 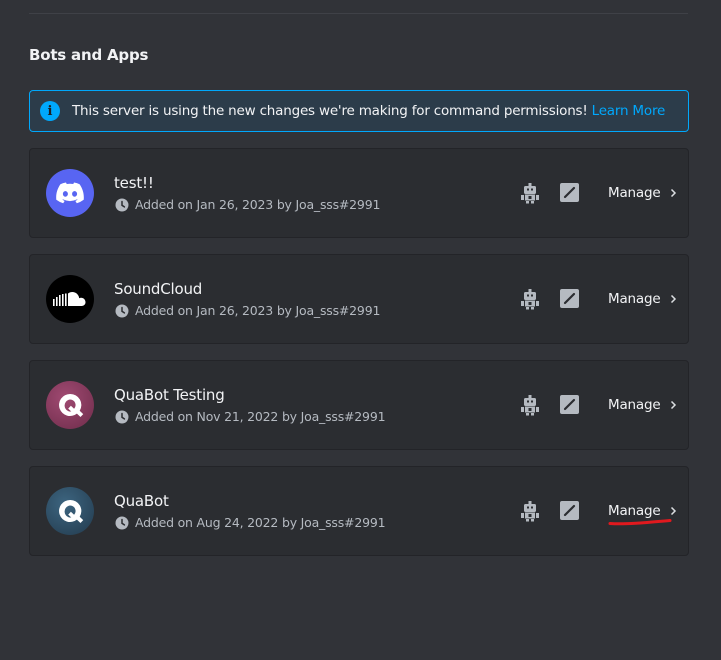 What do you see at coordinates (134, 183) in the screenshot?
I see `app-name: test!!` at bounding box center [134, 183].